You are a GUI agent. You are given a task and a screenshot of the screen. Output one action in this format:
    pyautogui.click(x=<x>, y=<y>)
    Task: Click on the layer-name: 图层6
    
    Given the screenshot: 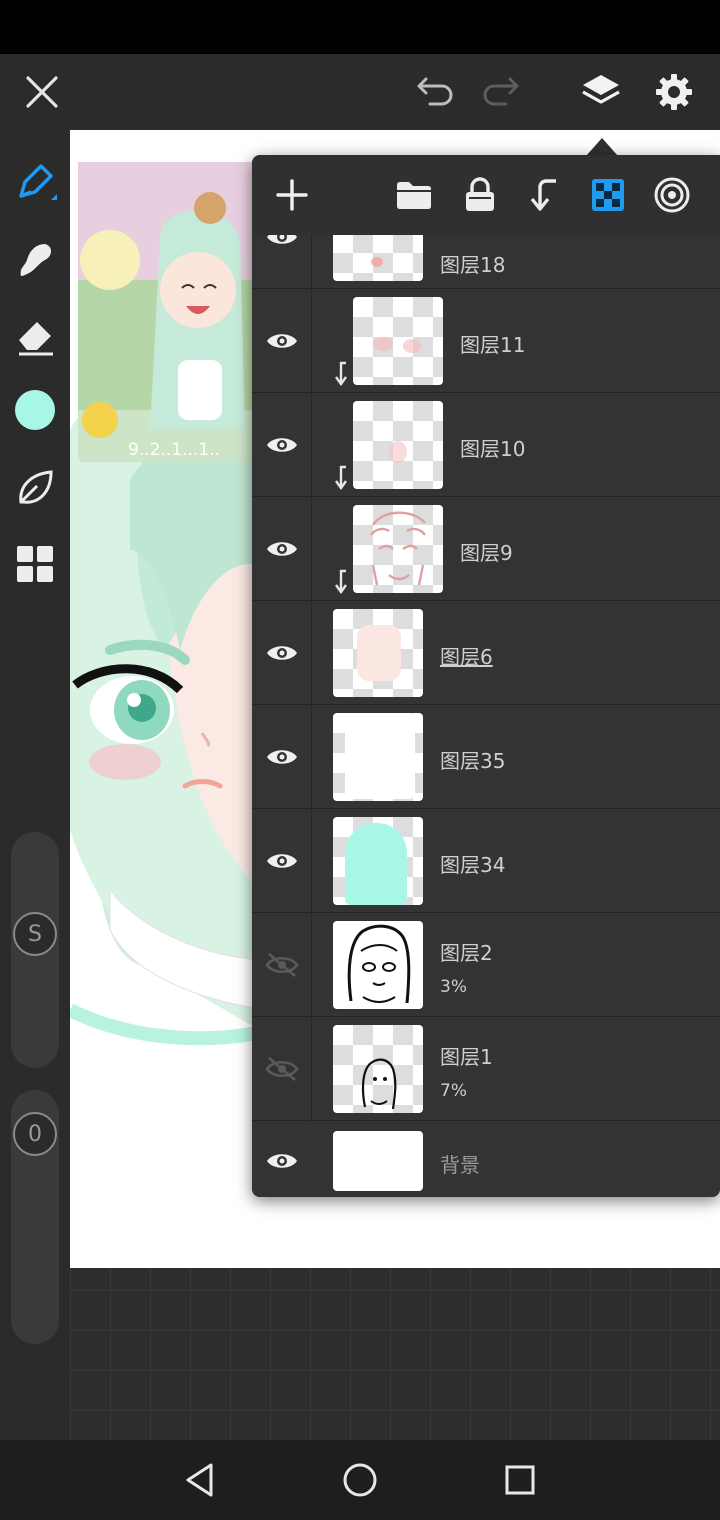 What is the action you would take?
    pyautogui.click(x=466, y=657)
    